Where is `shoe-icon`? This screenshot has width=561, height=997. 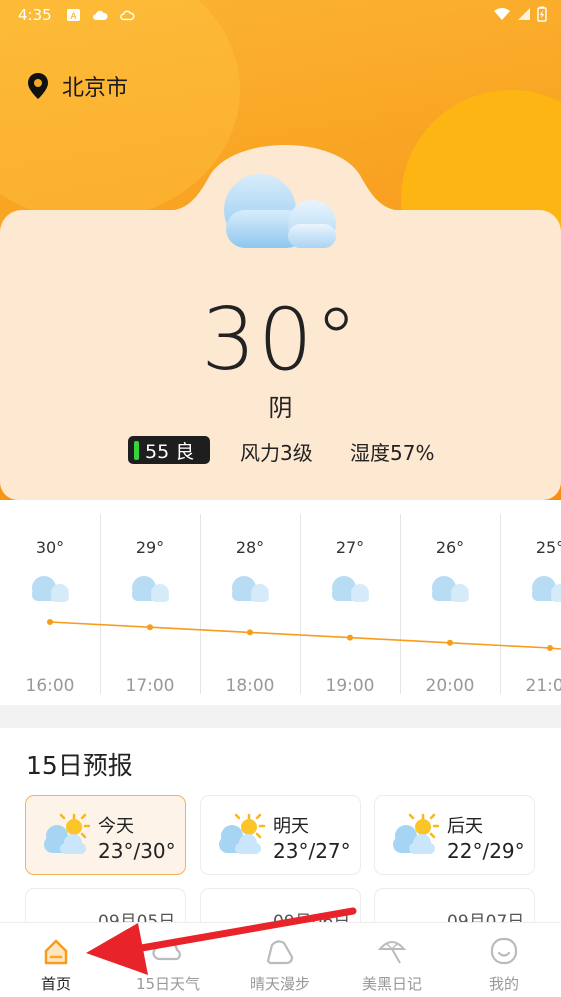
shoe-icon is located at coordinates (280, 952).